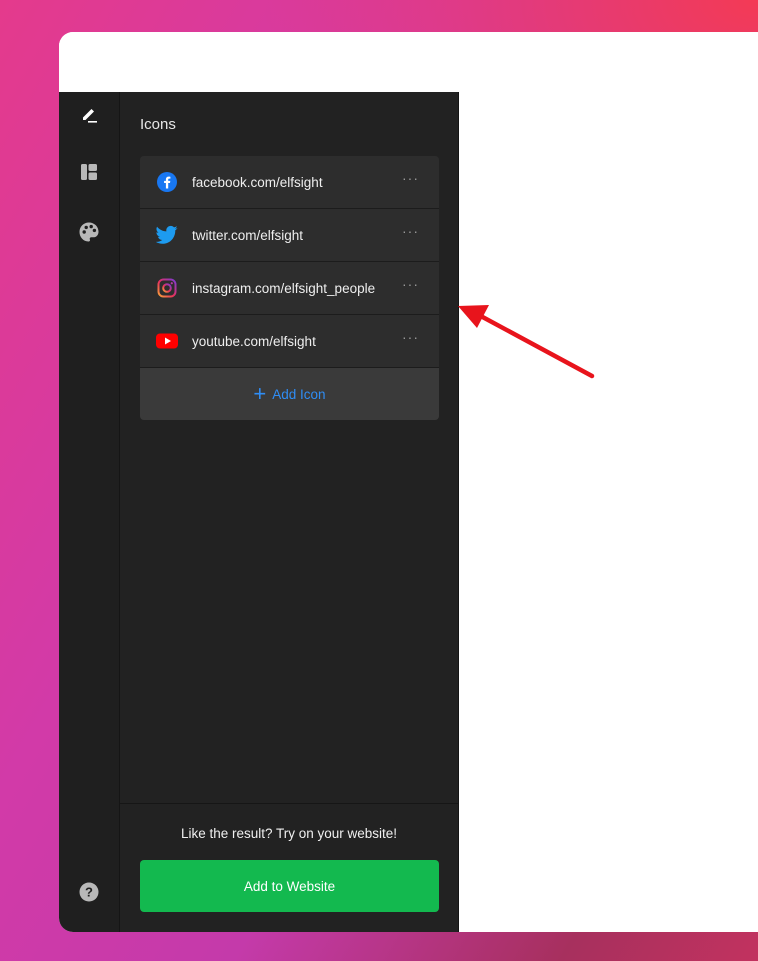 The width and height of the screenshot is (758, 961). I want to click on add-icon-button: + Add Icon, so click(289, 394).